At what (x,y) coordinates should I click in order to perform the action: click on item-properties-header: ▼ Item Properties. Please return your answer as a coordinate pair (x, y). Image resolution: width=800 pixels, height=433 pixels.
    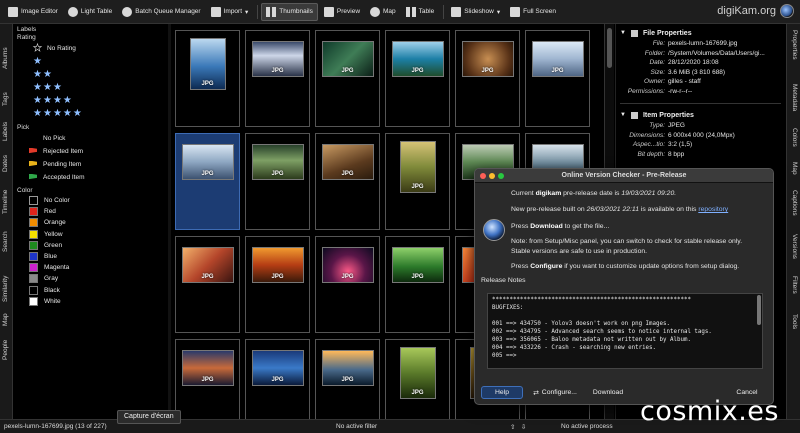
    Looking at the image, I should click on (700, 115).